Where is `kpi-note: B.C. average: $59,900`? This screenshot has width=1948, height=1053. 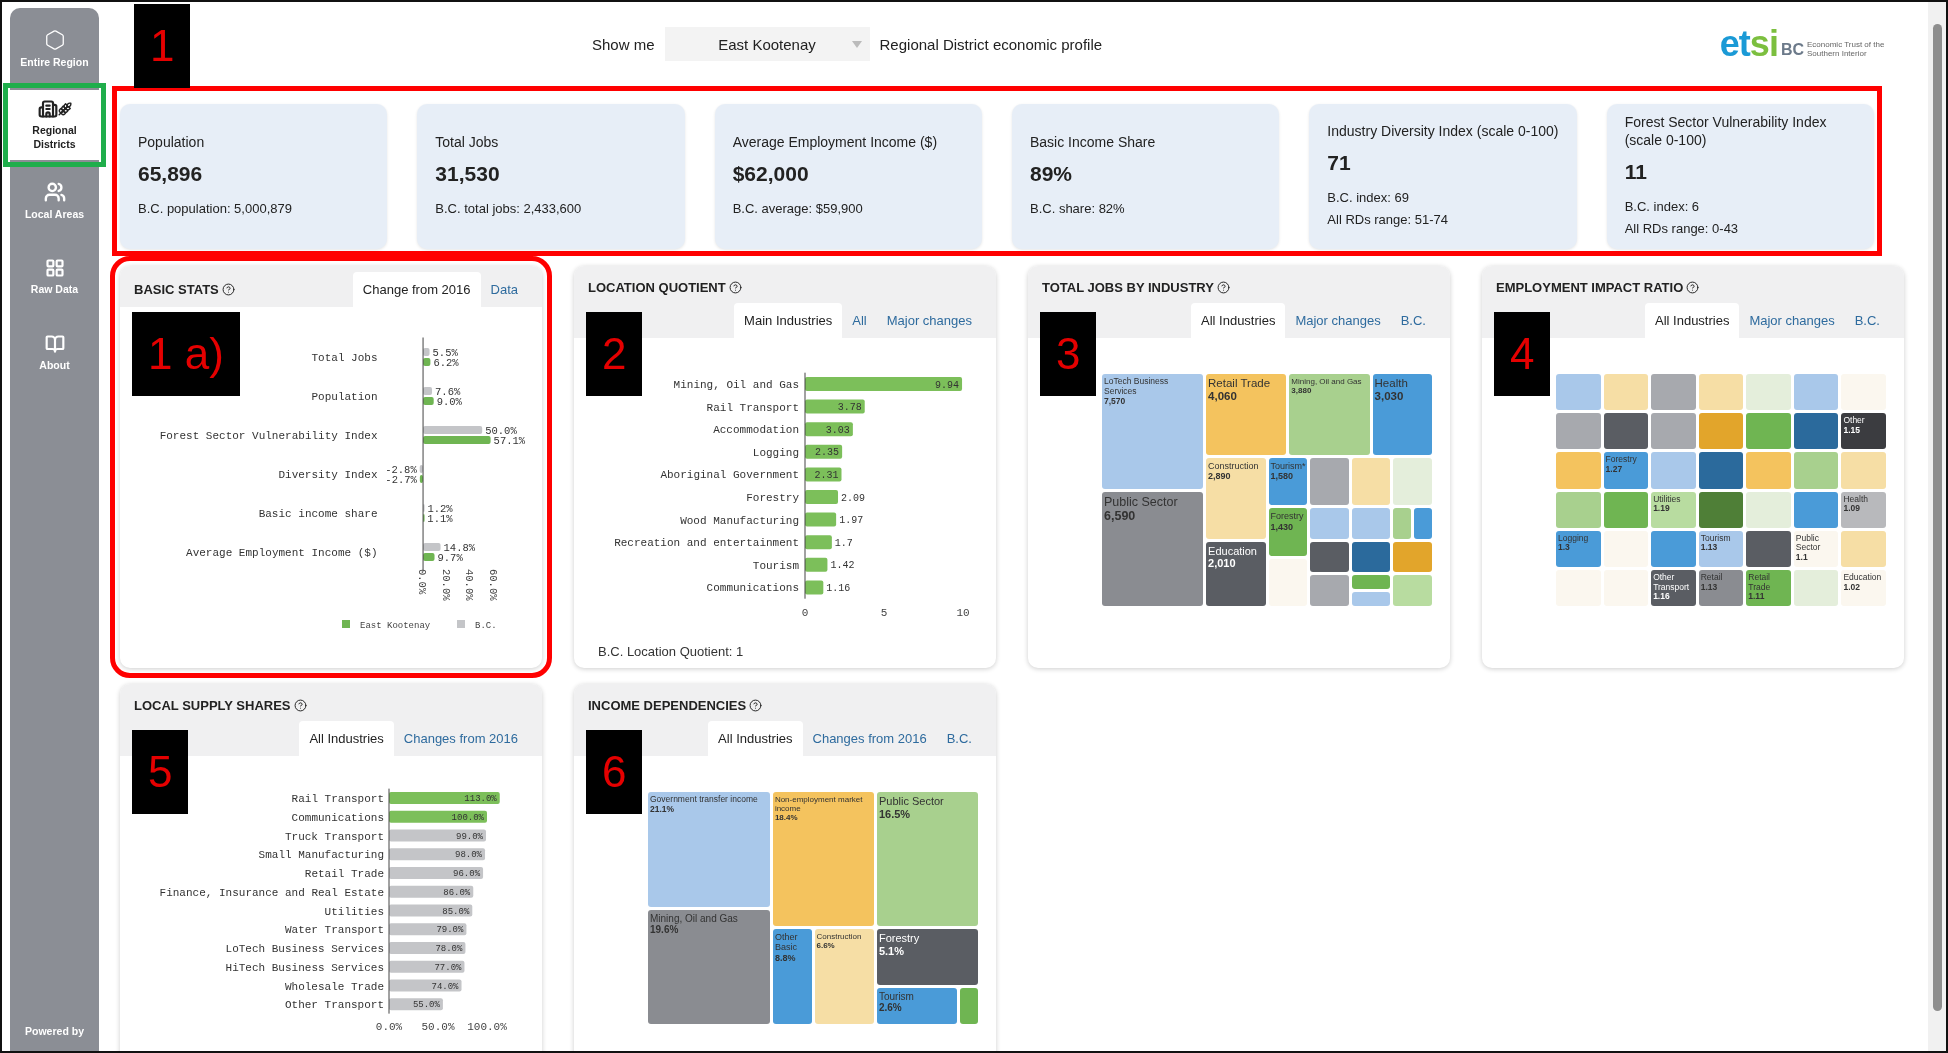 kpi-note: B.C. average: $59,900 is located at coordinates (798, 208).